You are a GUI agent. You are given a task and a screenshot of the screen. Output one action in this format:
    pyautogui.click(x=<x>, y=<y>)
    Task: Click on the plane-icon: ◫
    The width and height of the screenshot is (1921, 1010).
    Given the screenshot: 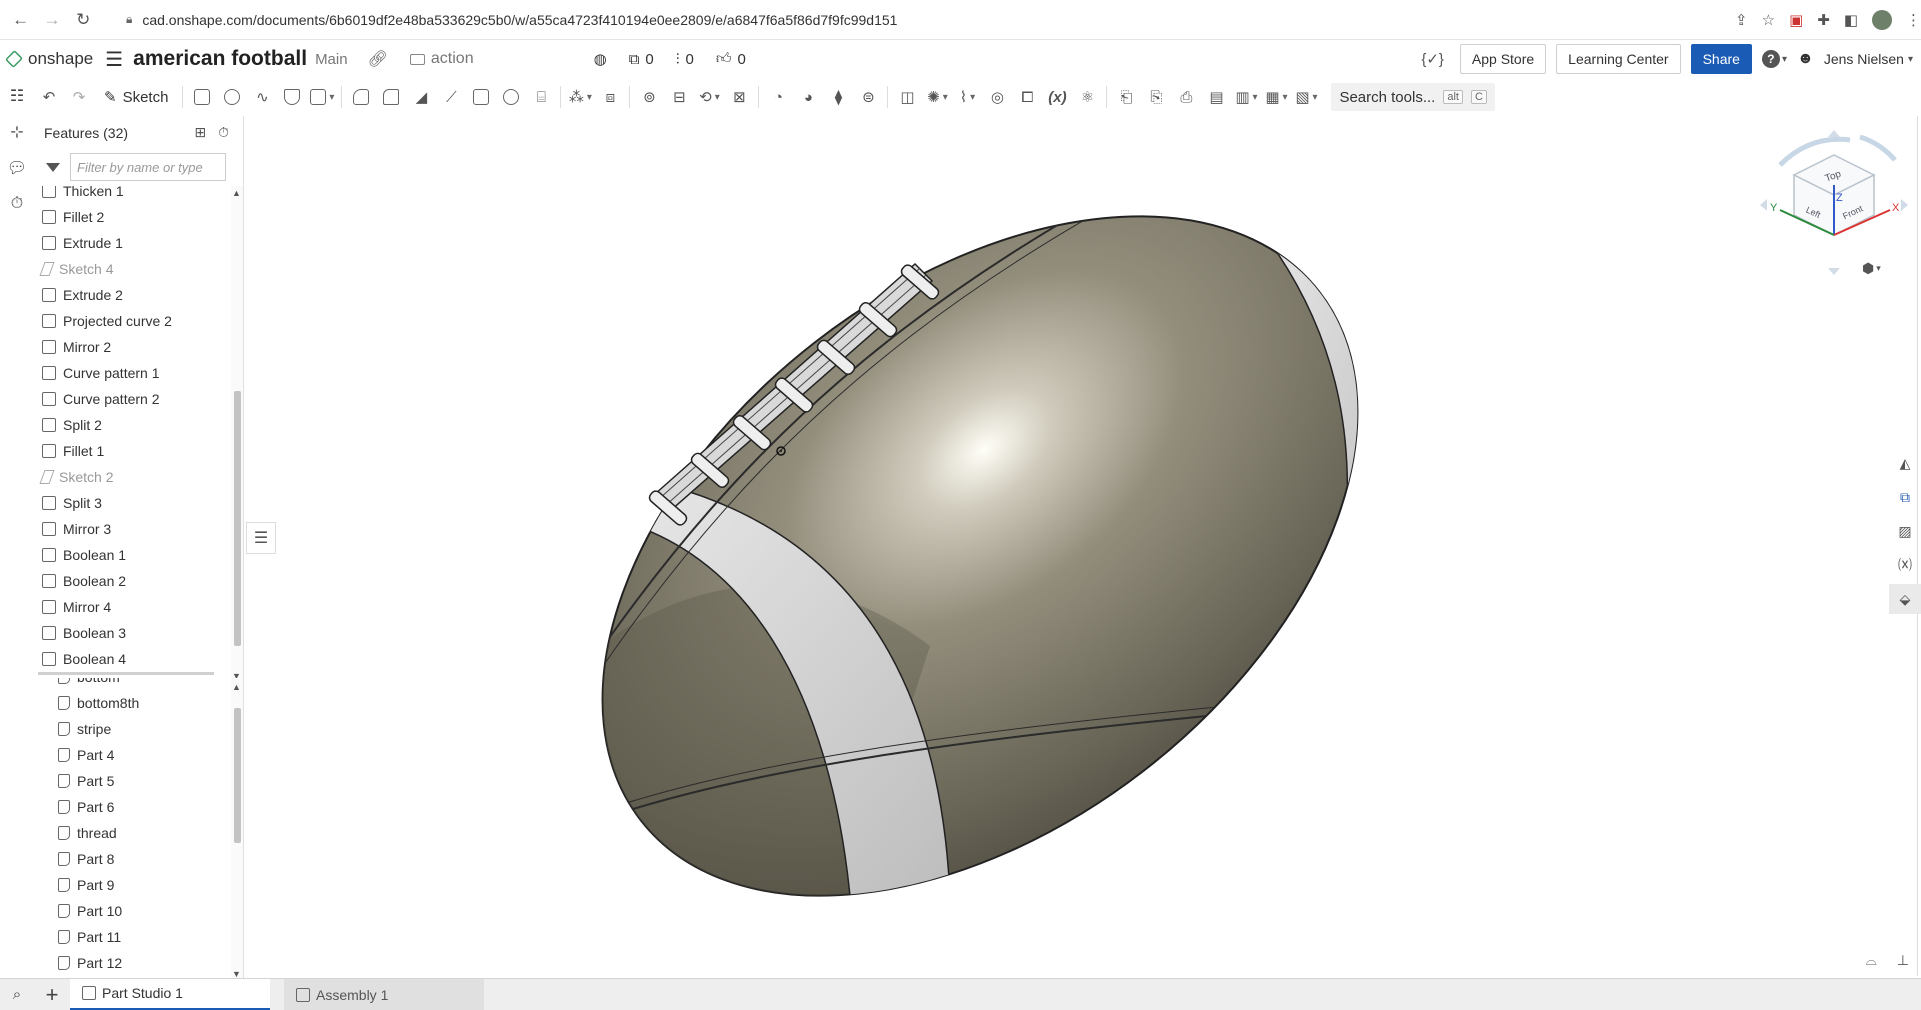 What is the action you would take?
    pyautogui.click(x=907, y=97)
    